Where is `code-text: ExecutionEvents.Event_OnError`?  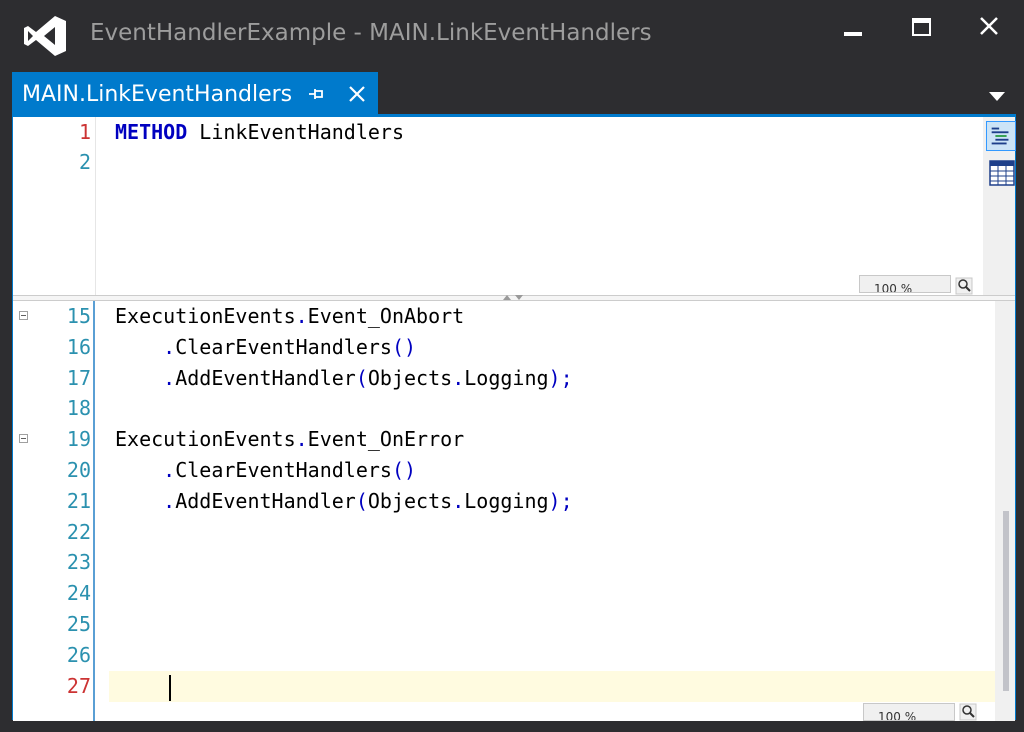 code-text: ExecutionEvents.Event_OnError is located at coordinates (289, 439).